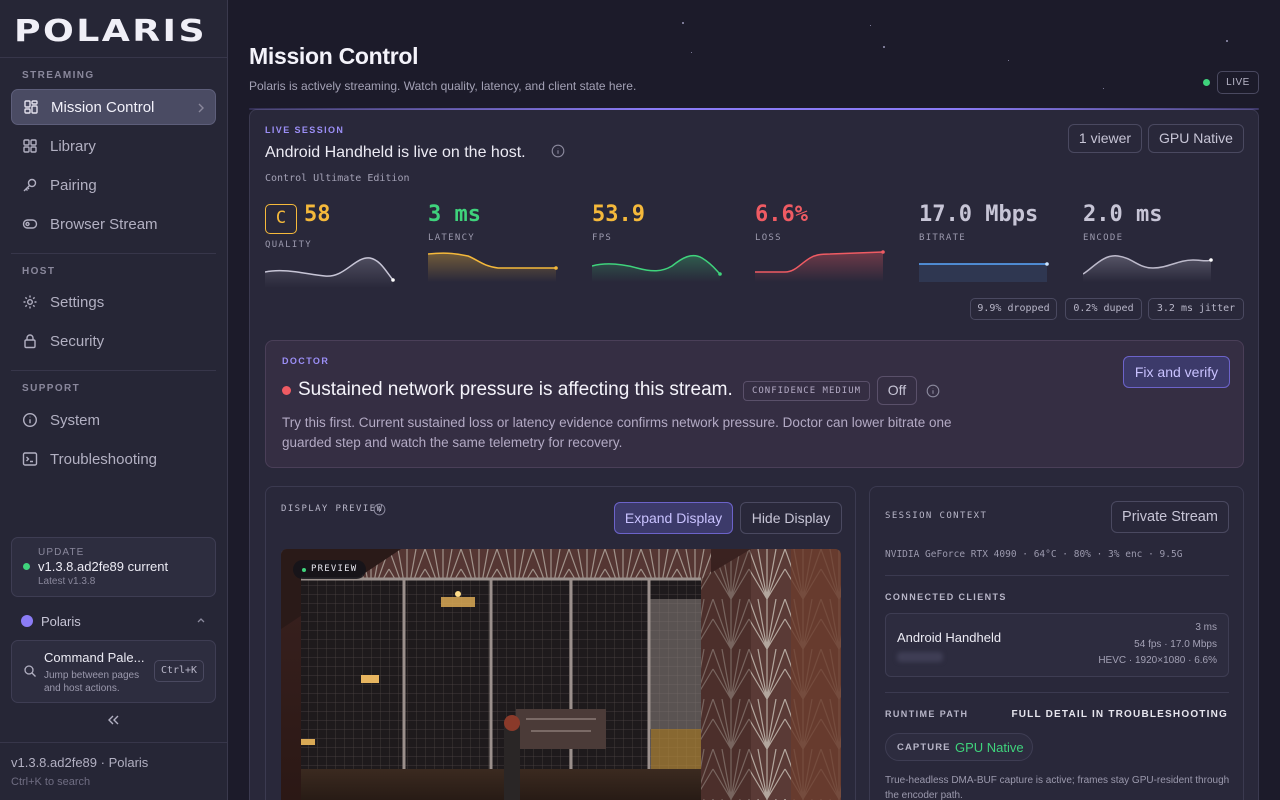 Image resolution: width=1280 pixels, height=800 pixels. What do you see at coordinates (113, 185) in the screenshot?
I see `sidebar-item-pairing: Pairing` at bounding box center [113, 185].